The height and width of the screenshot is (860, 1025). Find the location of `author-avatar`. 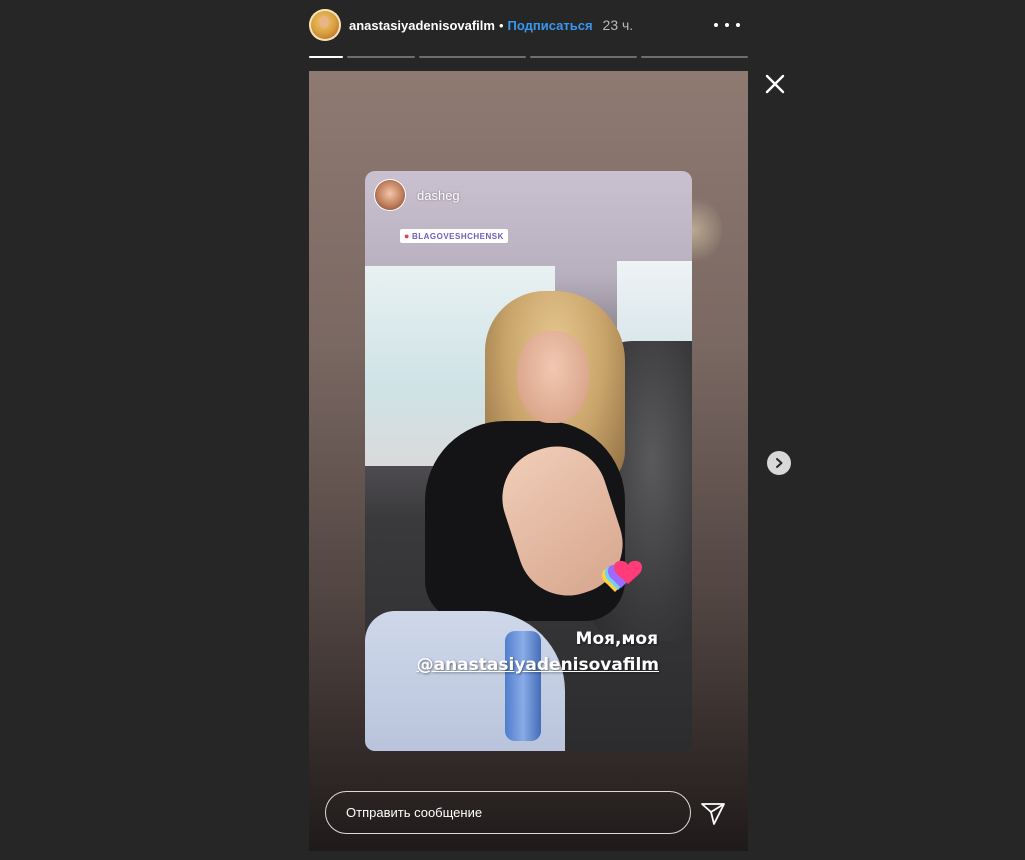

author-avatar is located at coordinates (325, 25).